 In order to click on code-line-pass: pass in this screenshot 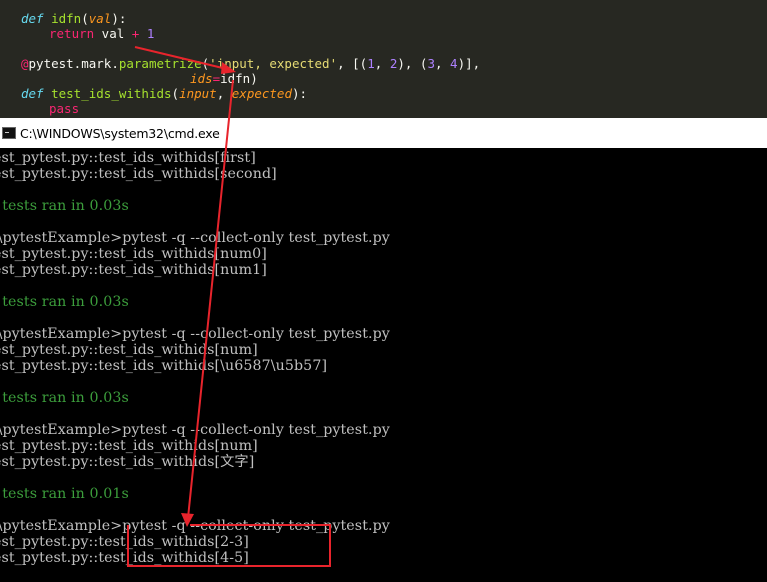, I will do `click(64, 108)`.